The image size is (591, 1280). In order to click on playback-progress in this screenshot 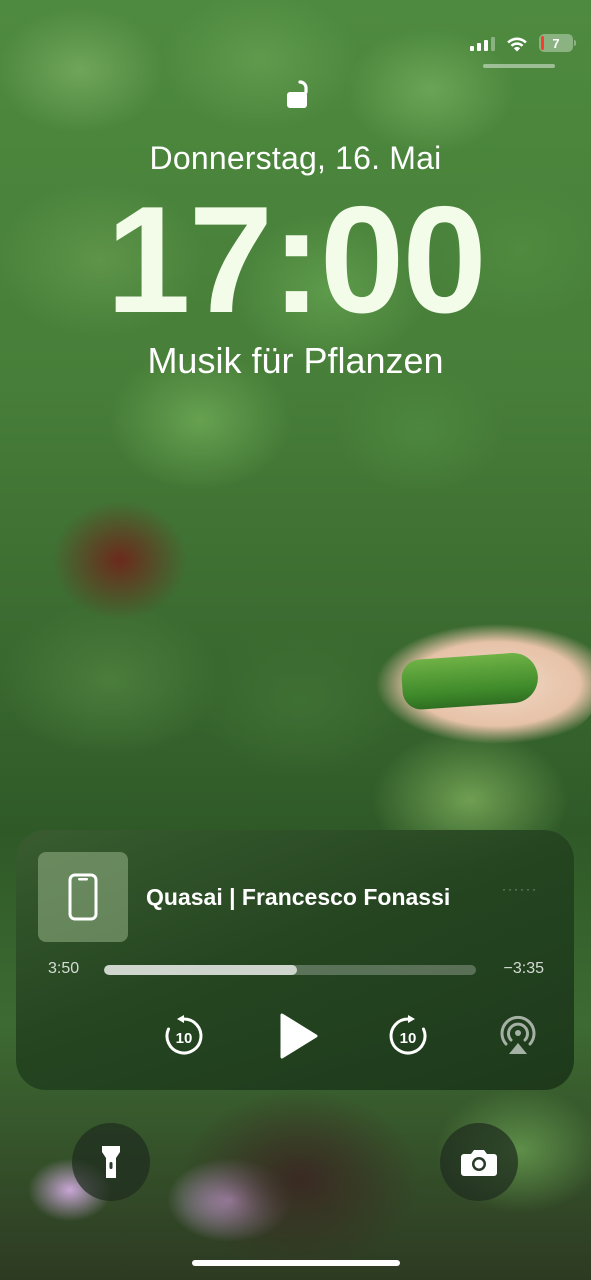, I will do `click(201, 970)`.